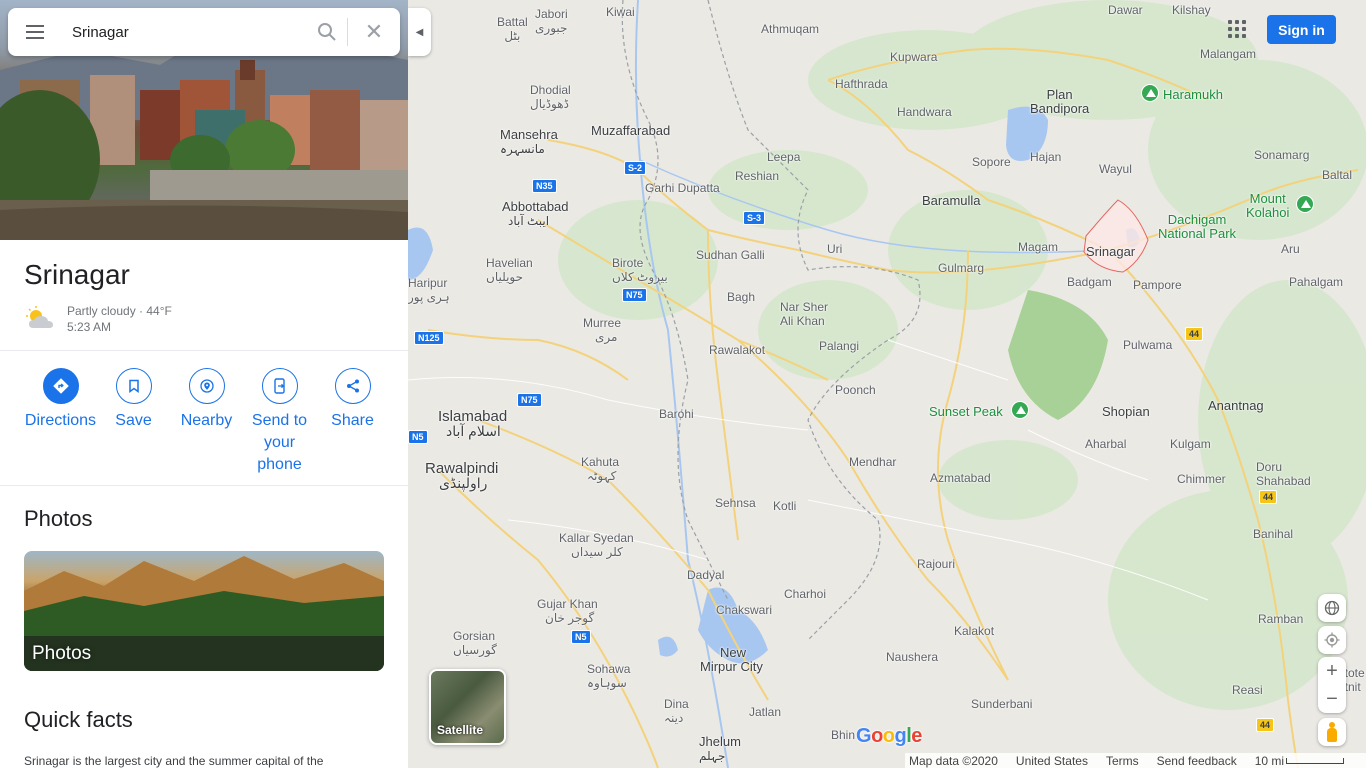  What do you see at coordinates (475, 643) in the screenshot?
I see `place-gorsian: Gorsian گورسیاں` at bounding box center [475, 643].